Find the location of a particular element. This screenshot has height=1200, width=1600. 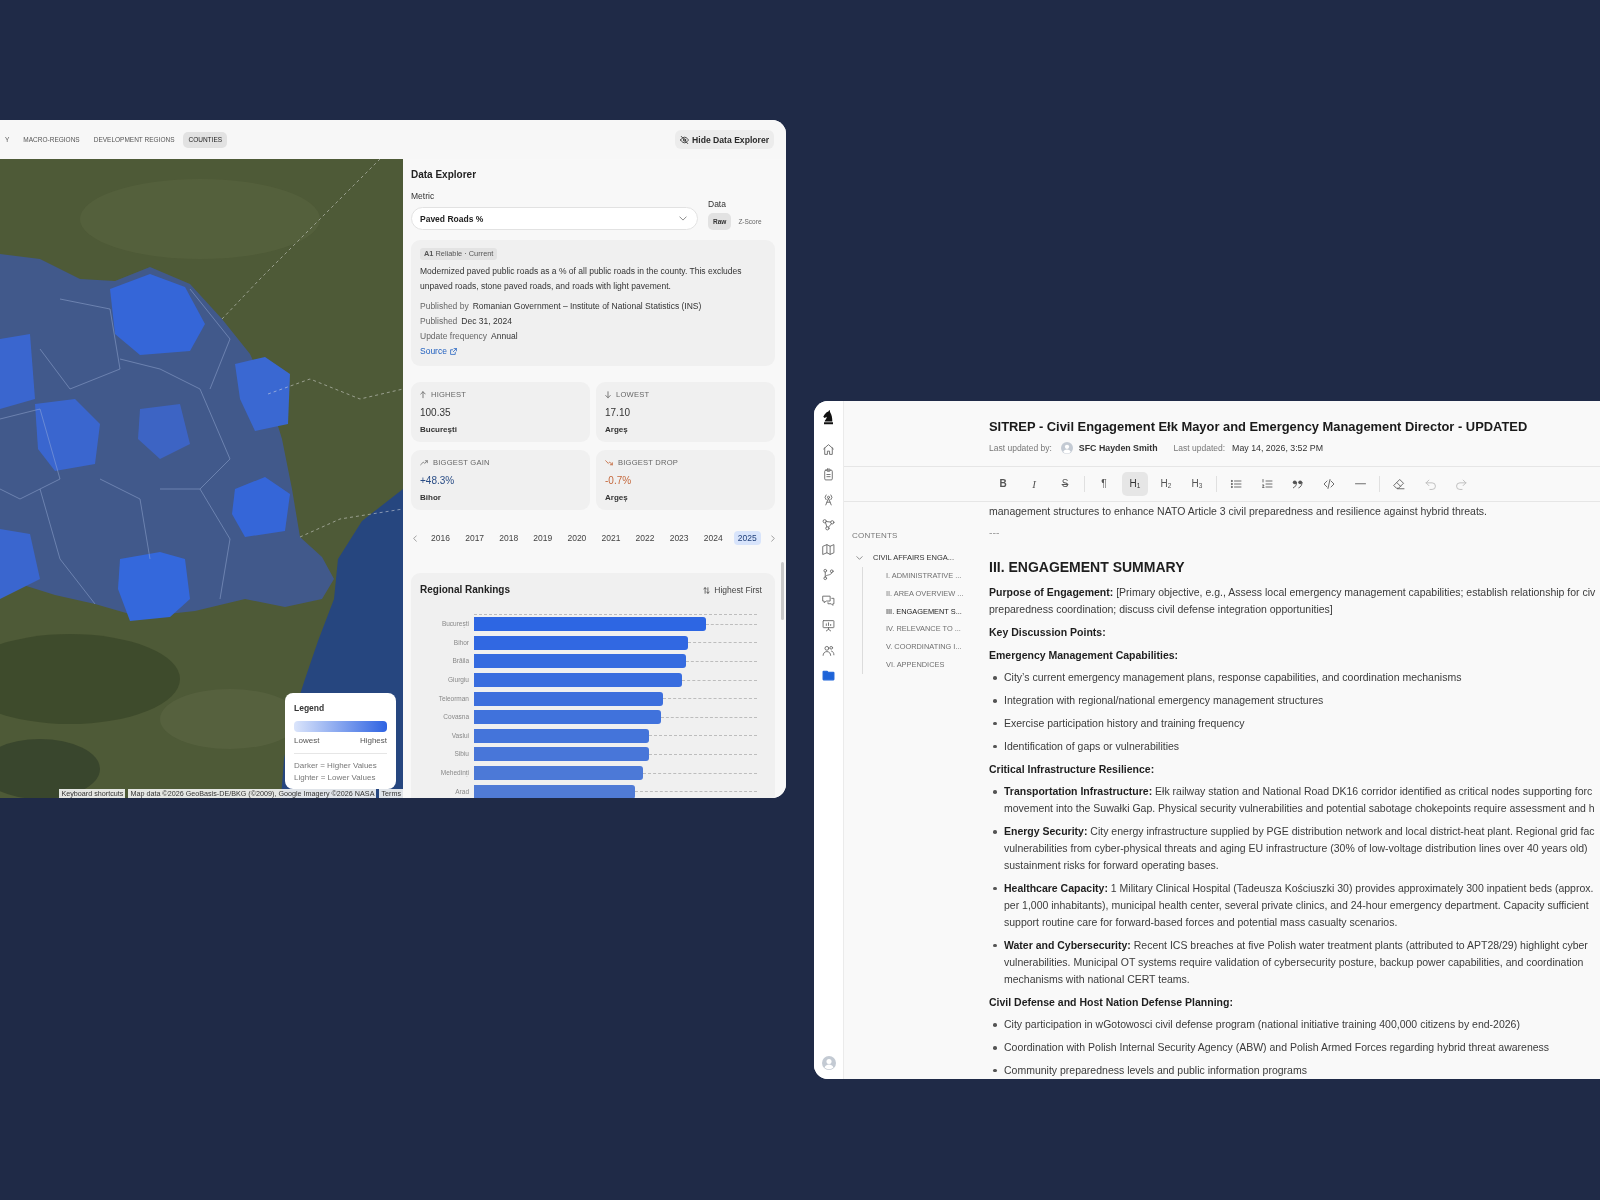

hide-explorer-button: Hide Data Explorer is located at coordinates (724, 139).